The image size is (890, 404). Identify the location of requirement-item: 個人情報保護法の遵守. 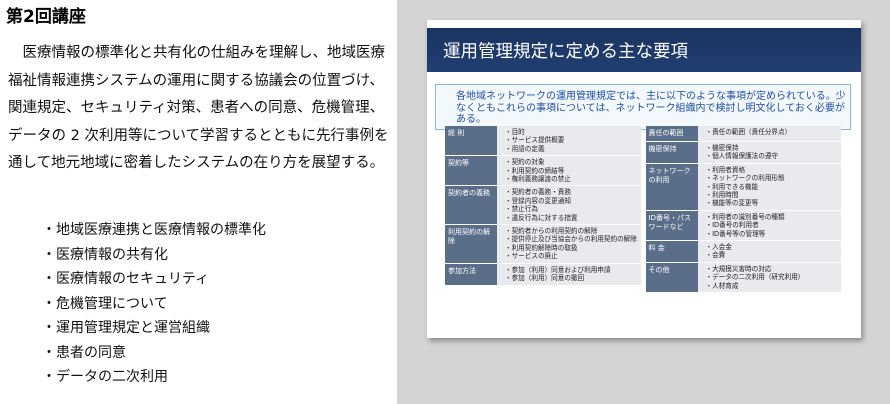
(773, 156).